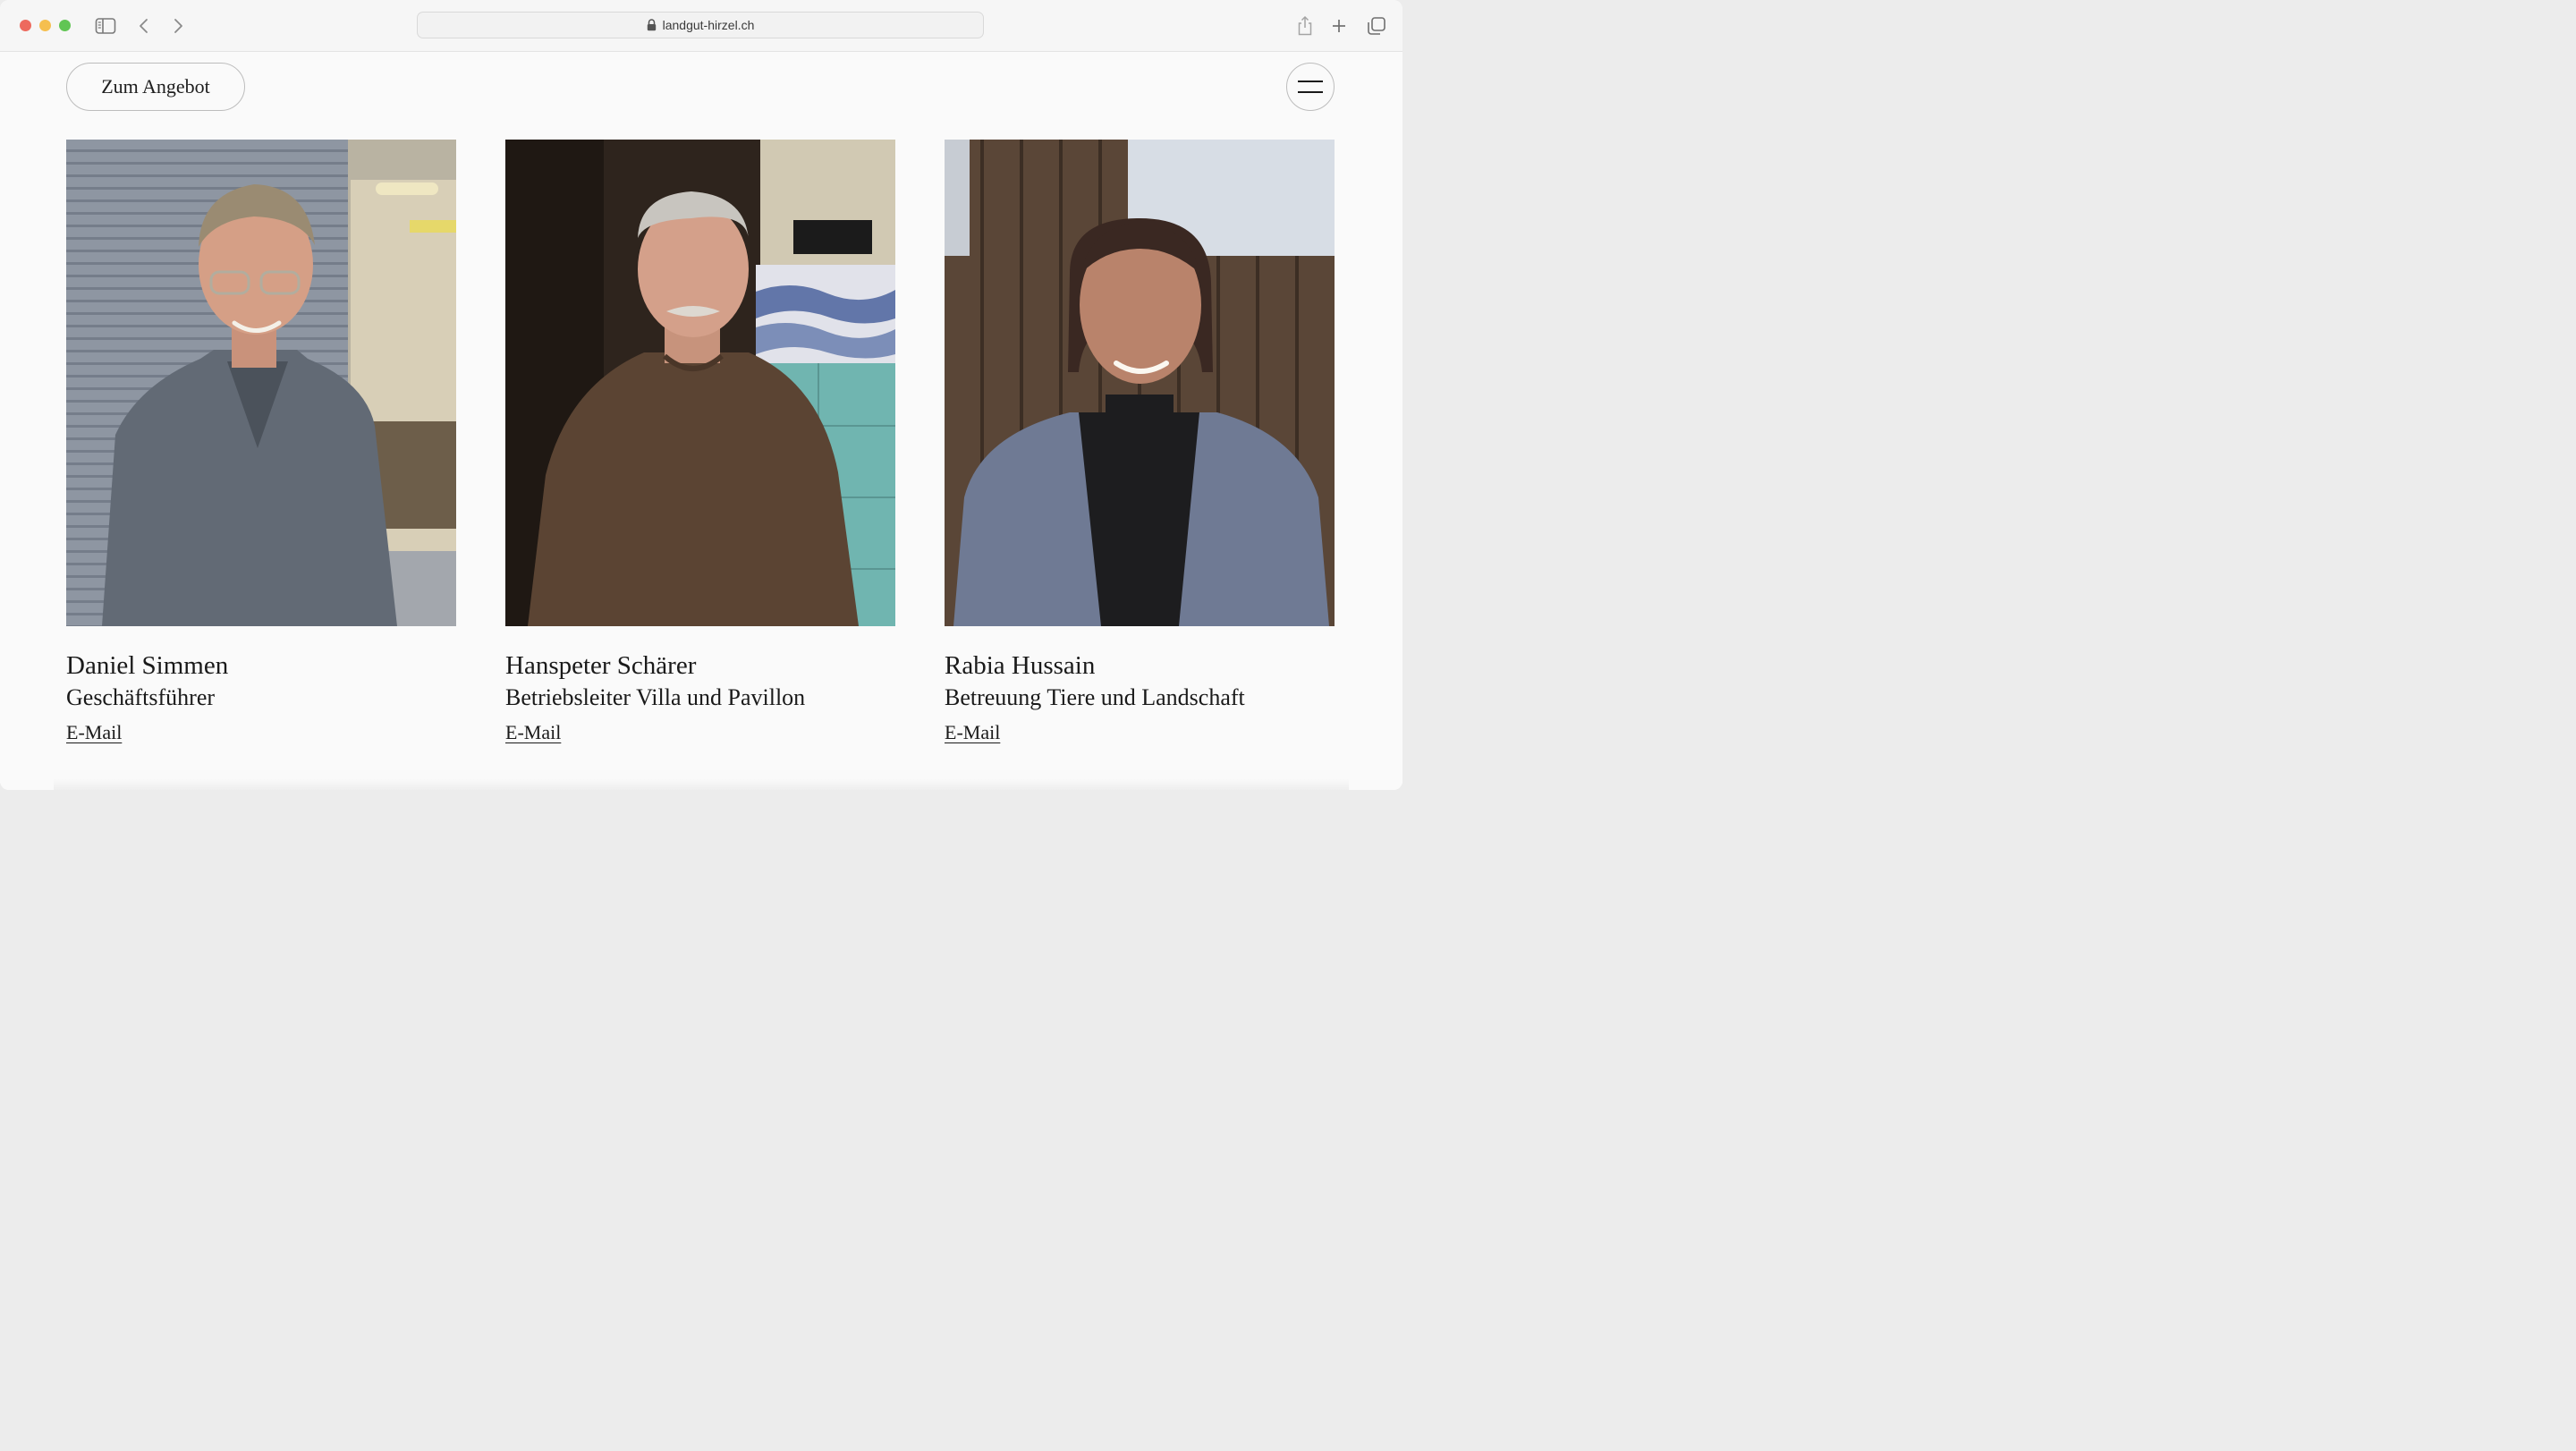 This screenshot has width=2576, height=1451. What do you see at coordinates (155, 87) in the screenshot?
I see `offer-button: Zum Angebot` at bounding box center [155, 87].